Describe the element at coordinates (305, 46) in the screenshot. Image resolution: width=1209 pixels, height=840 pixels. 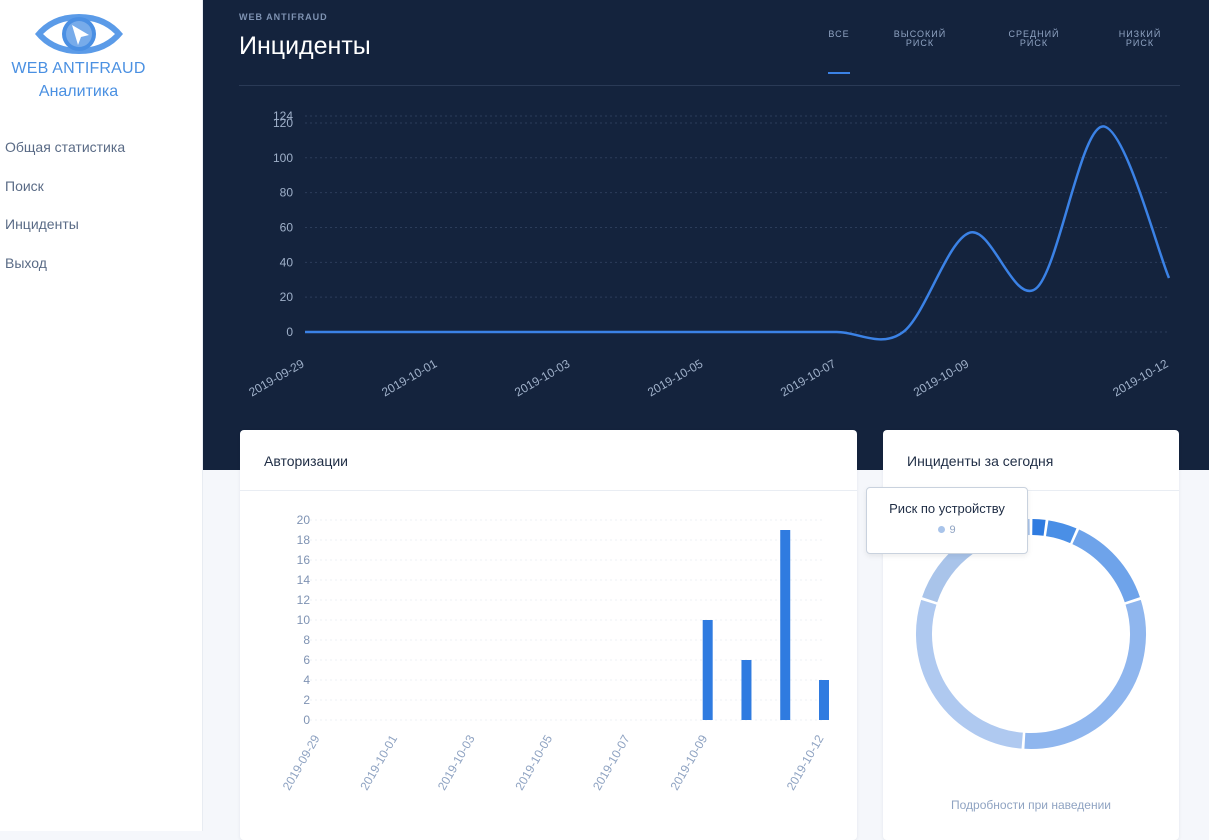
I see `page-title: Инциденты` at that location.